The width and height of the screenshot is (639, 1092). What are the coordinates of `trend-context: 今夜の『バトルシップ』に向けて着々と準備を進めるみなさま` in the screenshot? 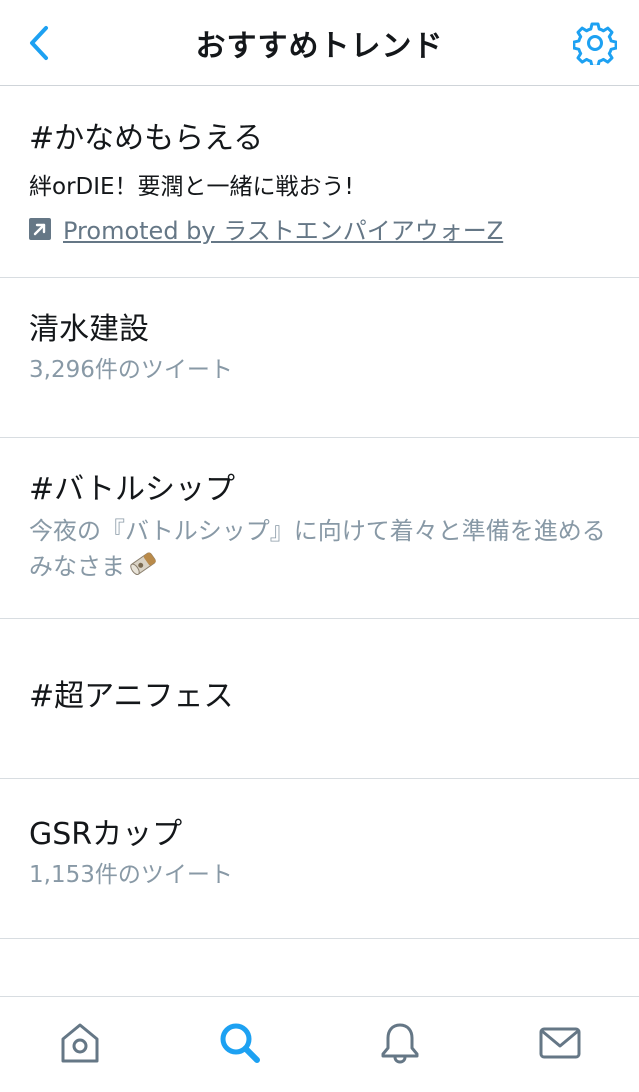 It's located at (322, 551).